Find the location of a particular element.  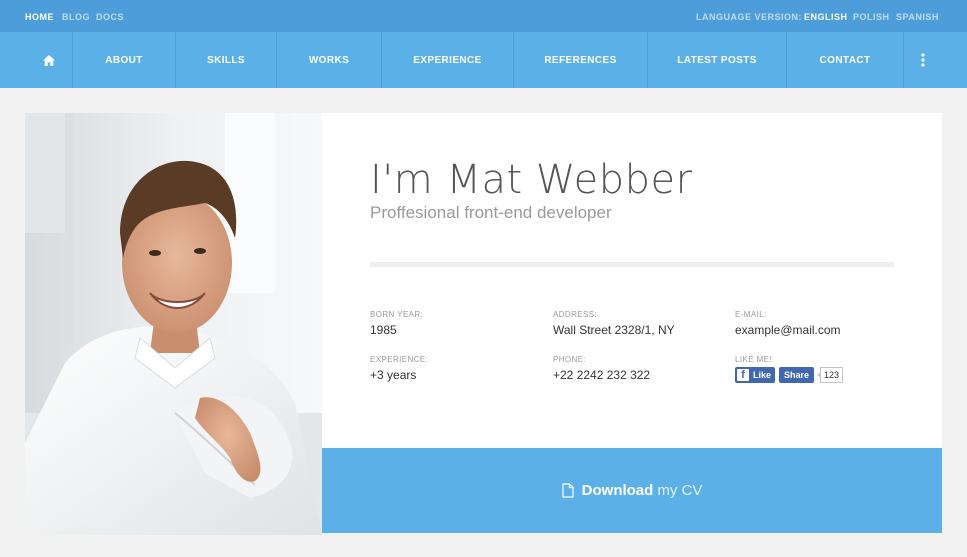

nav-skills: SKILLS is located at coordinates (226, 60).